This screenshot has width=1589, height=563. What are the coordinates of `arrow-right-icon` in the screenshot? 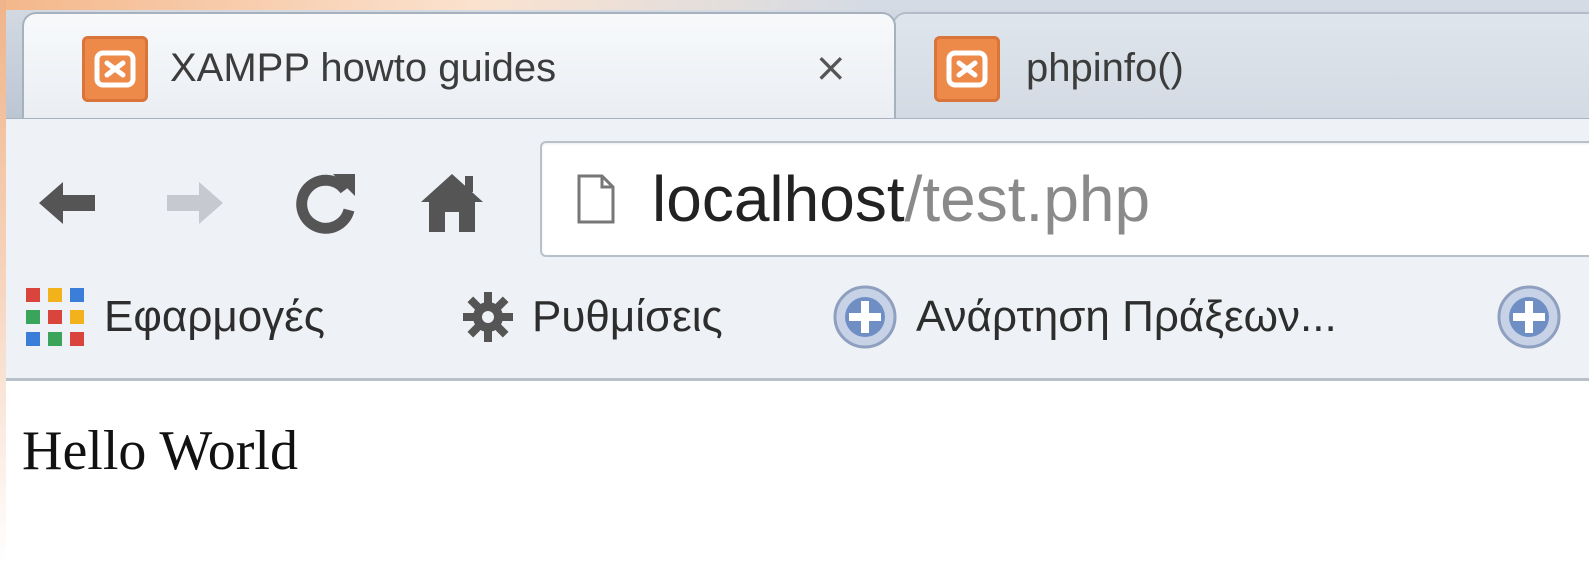 It's located at (196, 203).